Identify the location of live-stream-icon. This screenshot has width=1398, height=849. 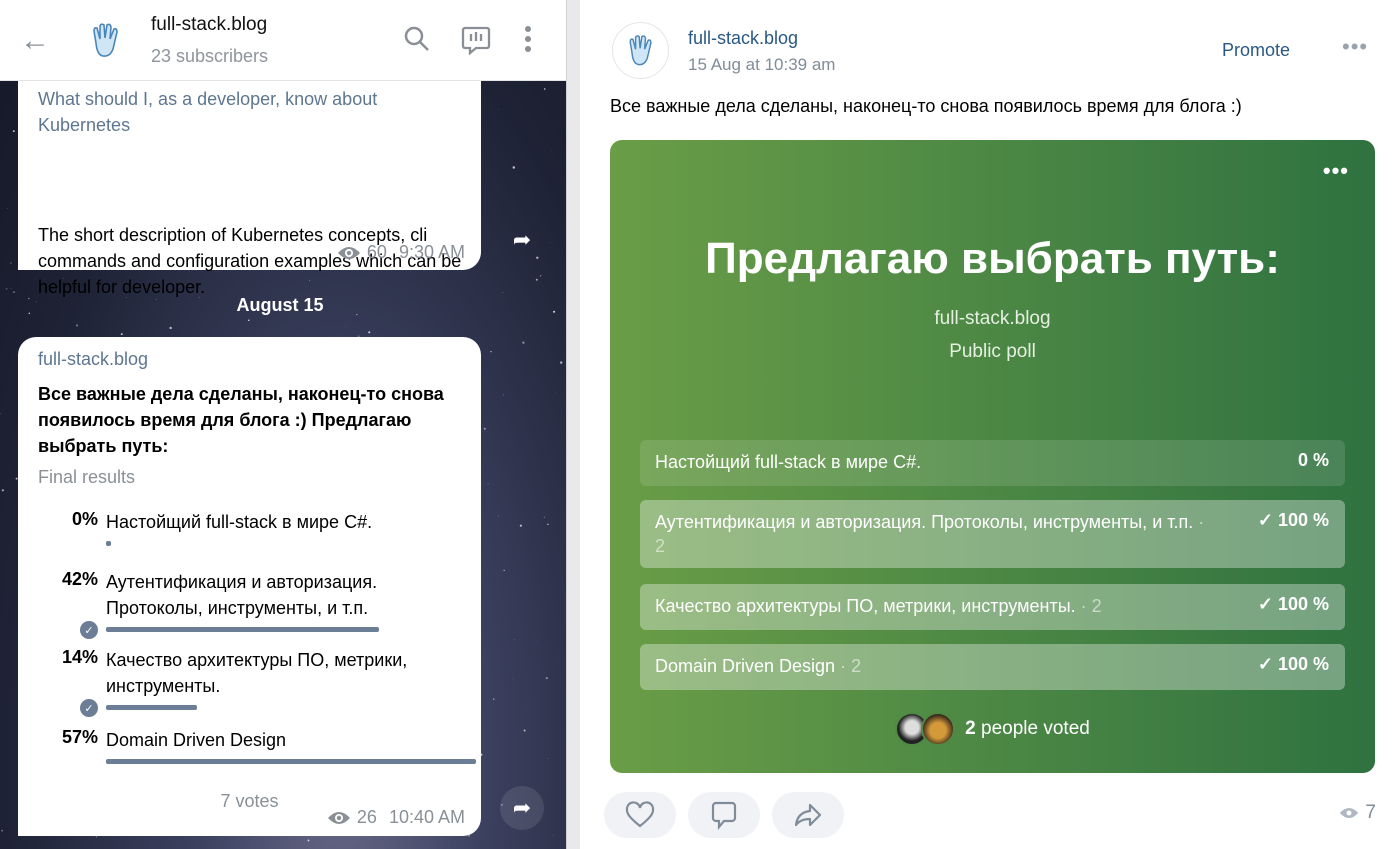
(476, 40).